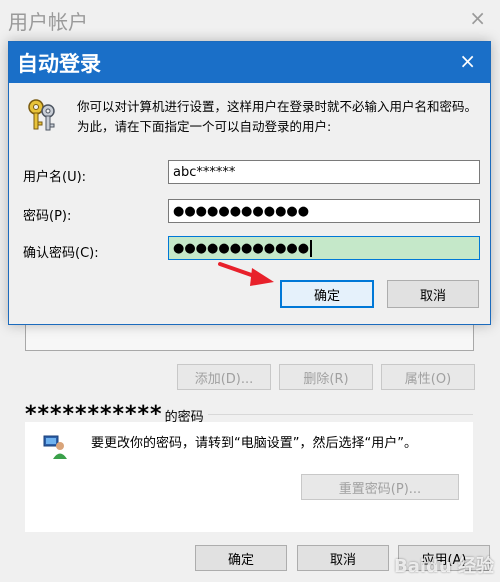 The height and width of the screenshot is (582, 500). I want to click on watermark: Baidu 经验, so click(443, 566).